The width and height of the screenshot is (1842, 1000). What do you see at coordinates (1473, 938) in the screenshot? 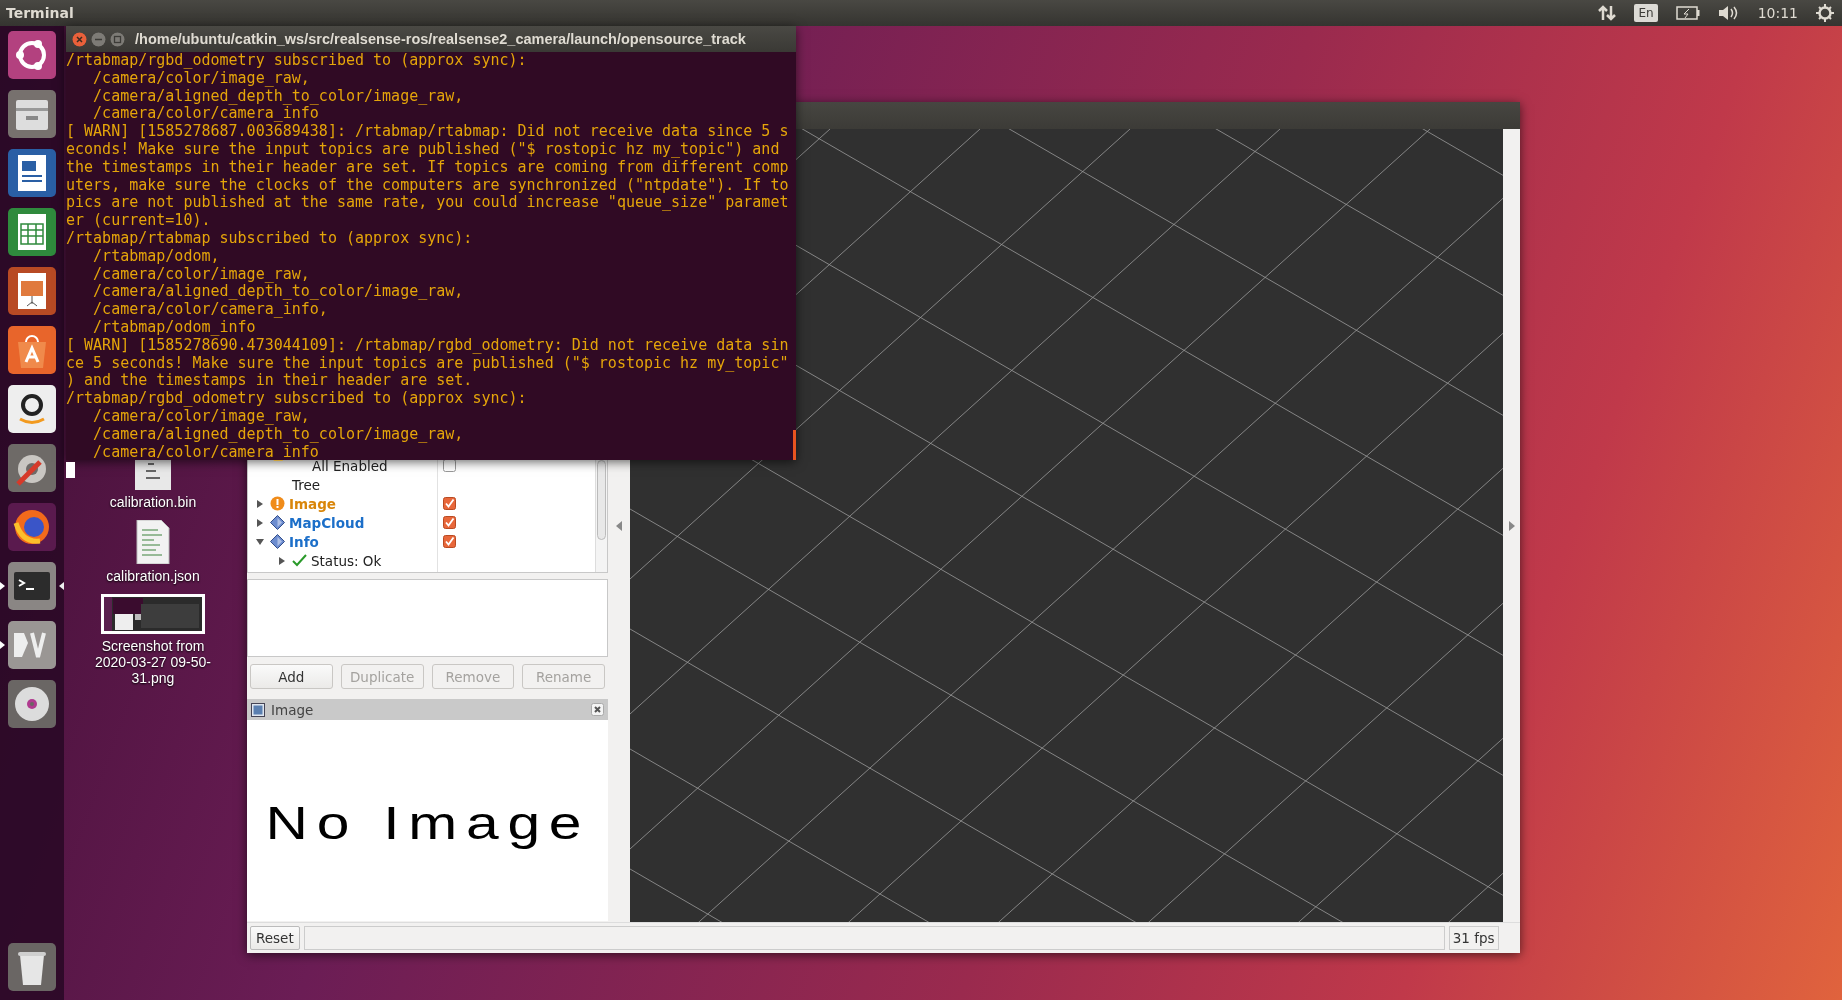
I see `fps-readout: 31 fps` at bounding box center [1473, 938].